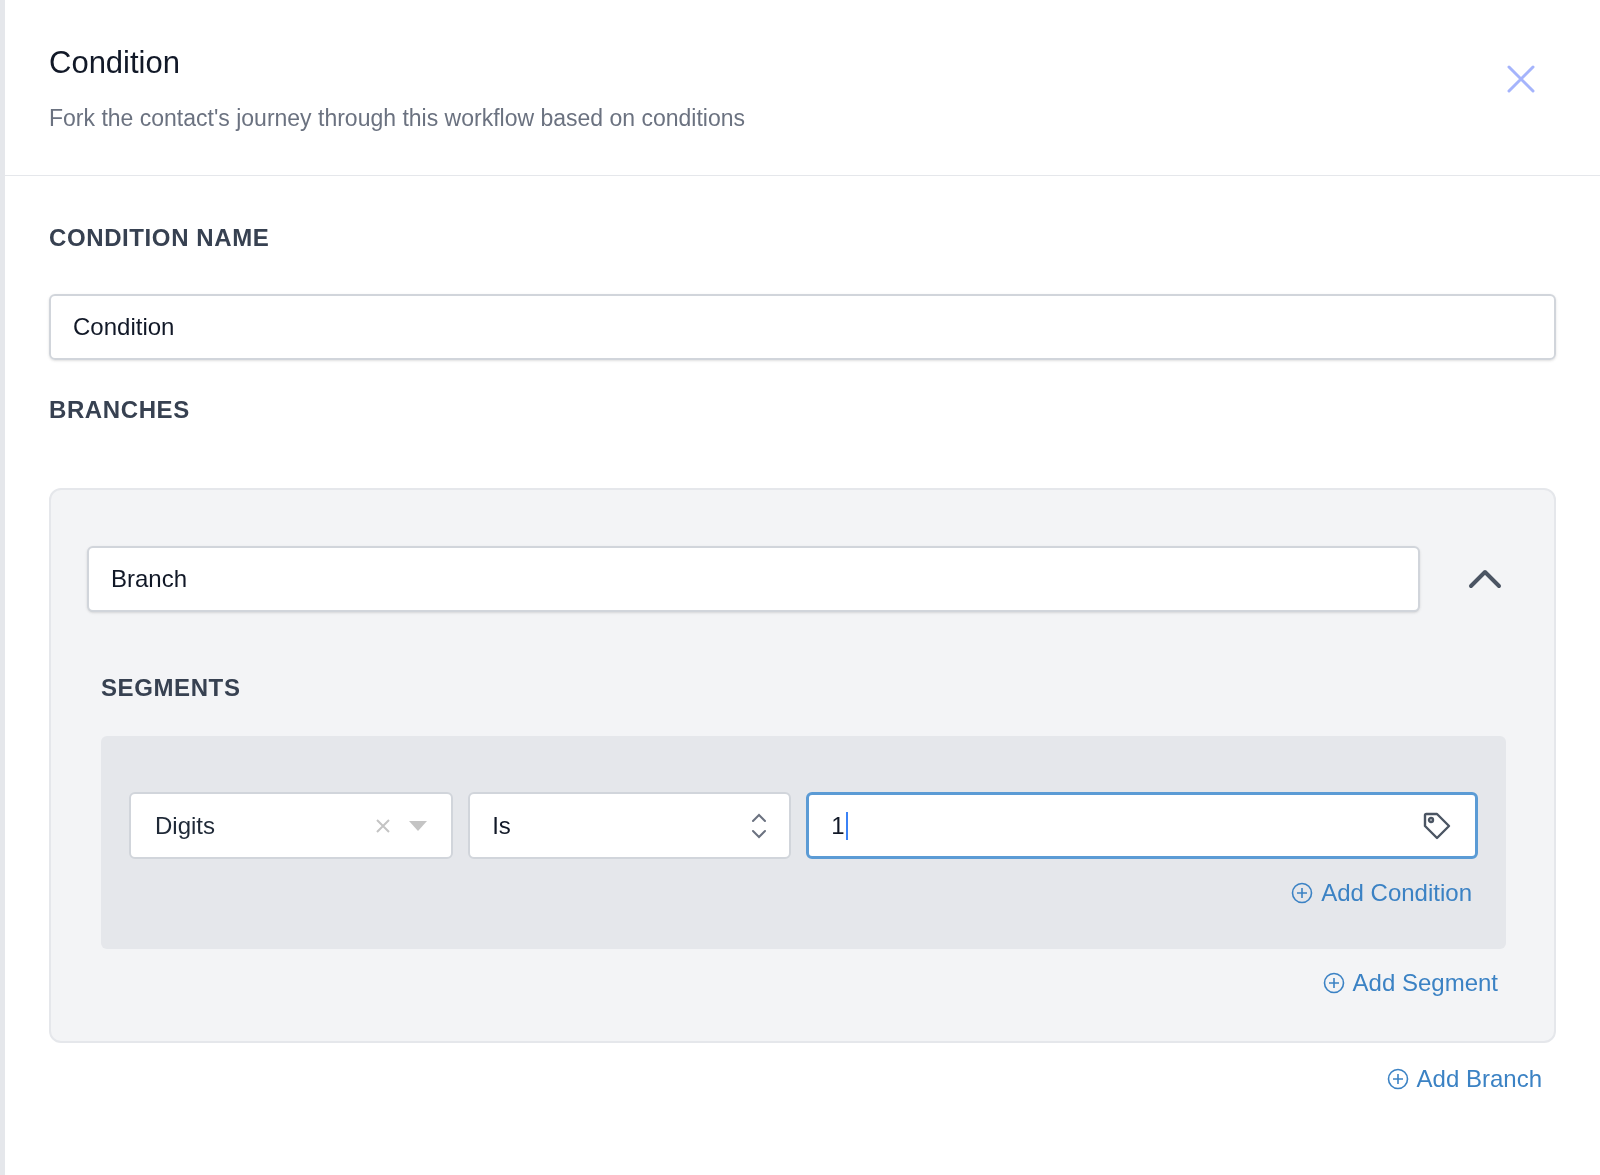  Describe the element at coordinates (846, 825) in the screenshot. I see `text-cursor` at that location.